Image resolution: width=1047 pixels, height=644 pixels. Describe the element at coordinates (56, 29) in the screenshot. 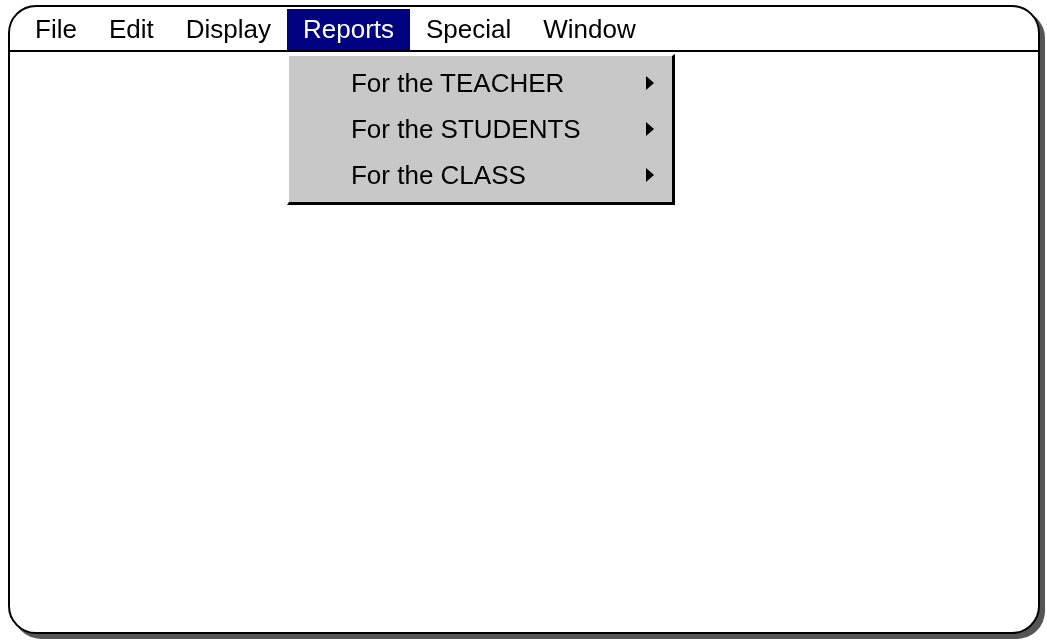

I see `menu-item: File` at that location.